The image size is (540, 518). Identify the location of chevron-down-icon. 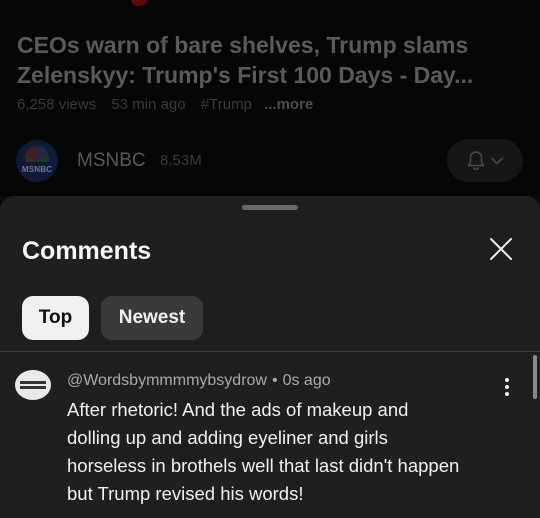
(497, 161).